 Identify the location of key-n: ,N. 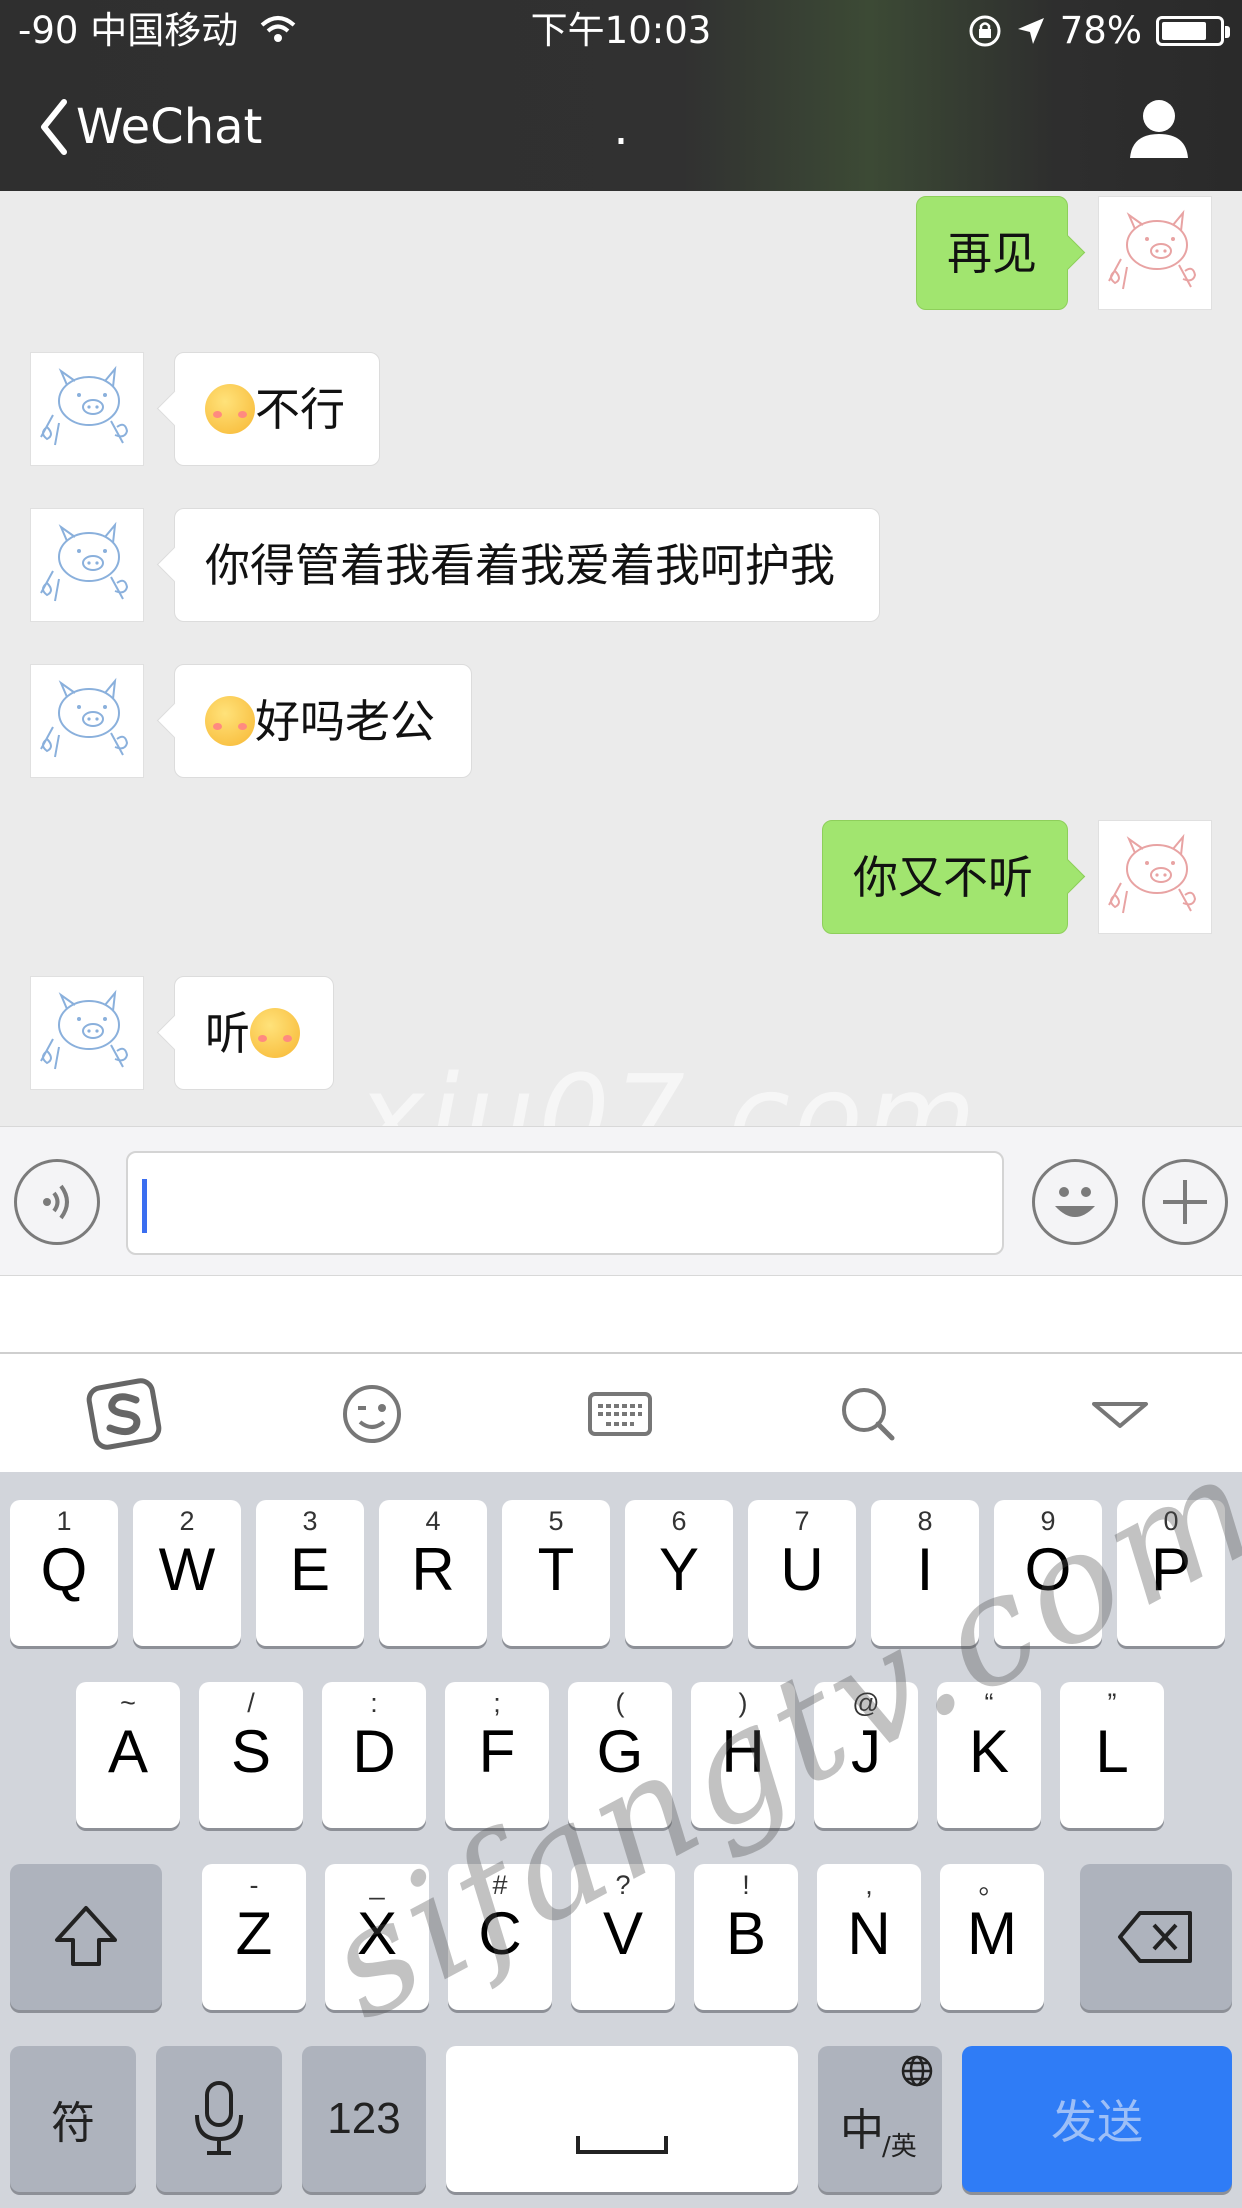
(869, 1937).